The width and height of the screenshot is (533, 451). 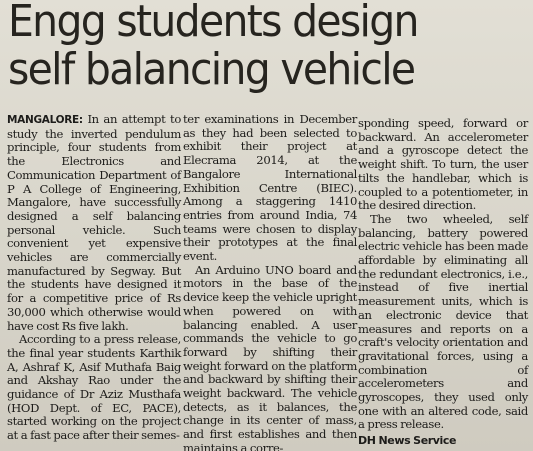 I want to click on byline-credit: DH News Service, so click(x=407, y=441).